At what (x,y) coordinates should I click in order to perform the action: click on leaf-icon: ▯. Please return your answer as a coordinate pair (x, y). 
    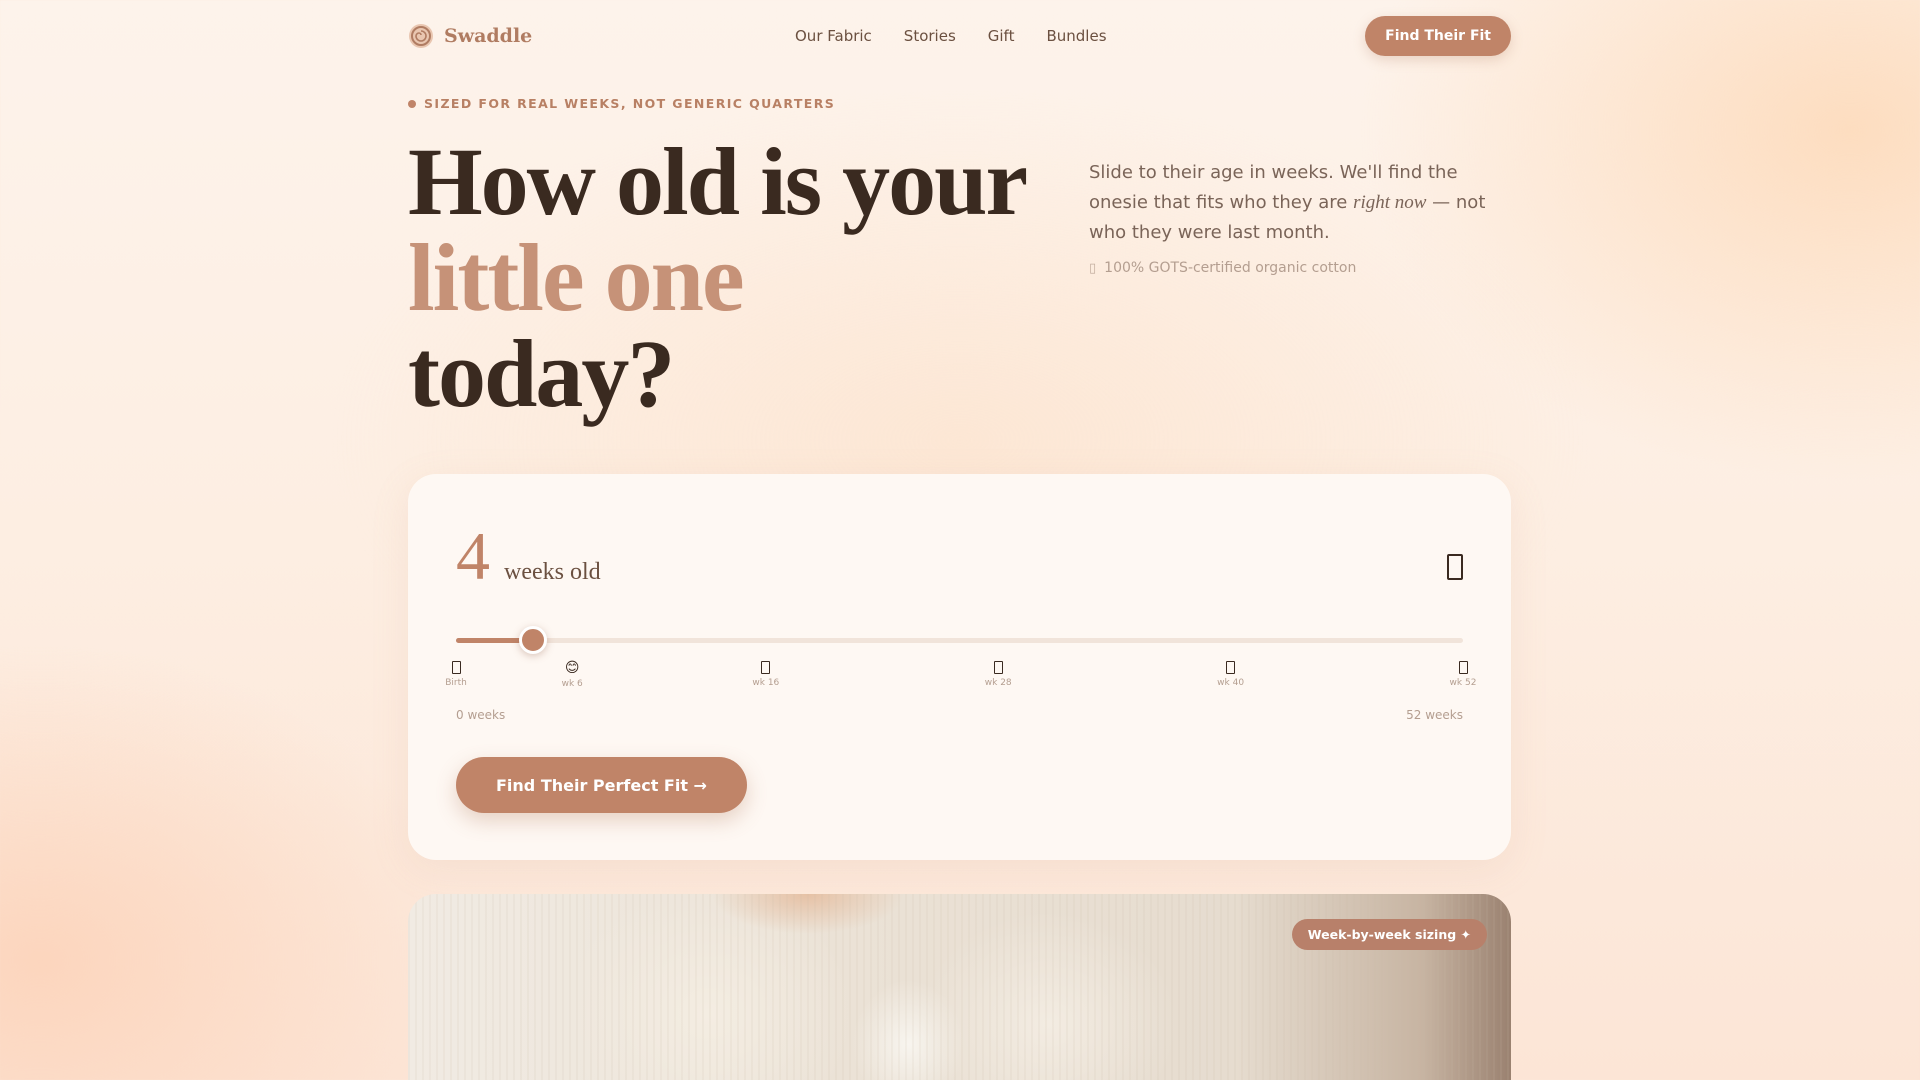
    Looking at the image, I should click on (1093, 268).